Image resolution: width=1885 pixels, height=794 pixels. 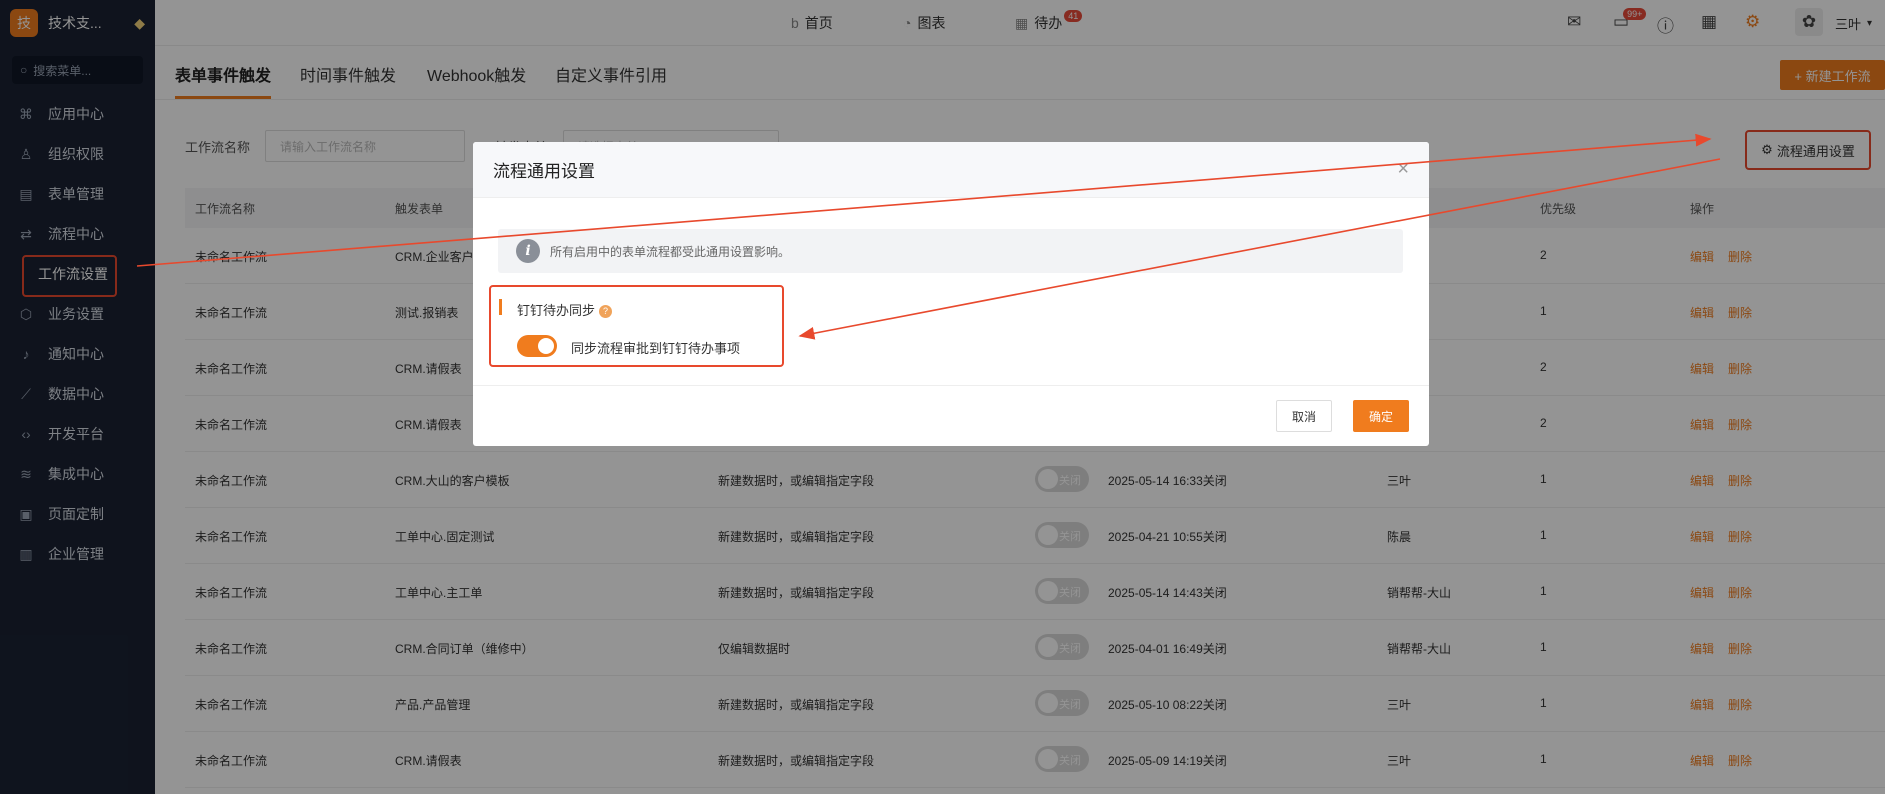 What do you see at coordinates (546, 346) in the screenshot?
I see `toggle-knob` at bounding box center [546, 346].